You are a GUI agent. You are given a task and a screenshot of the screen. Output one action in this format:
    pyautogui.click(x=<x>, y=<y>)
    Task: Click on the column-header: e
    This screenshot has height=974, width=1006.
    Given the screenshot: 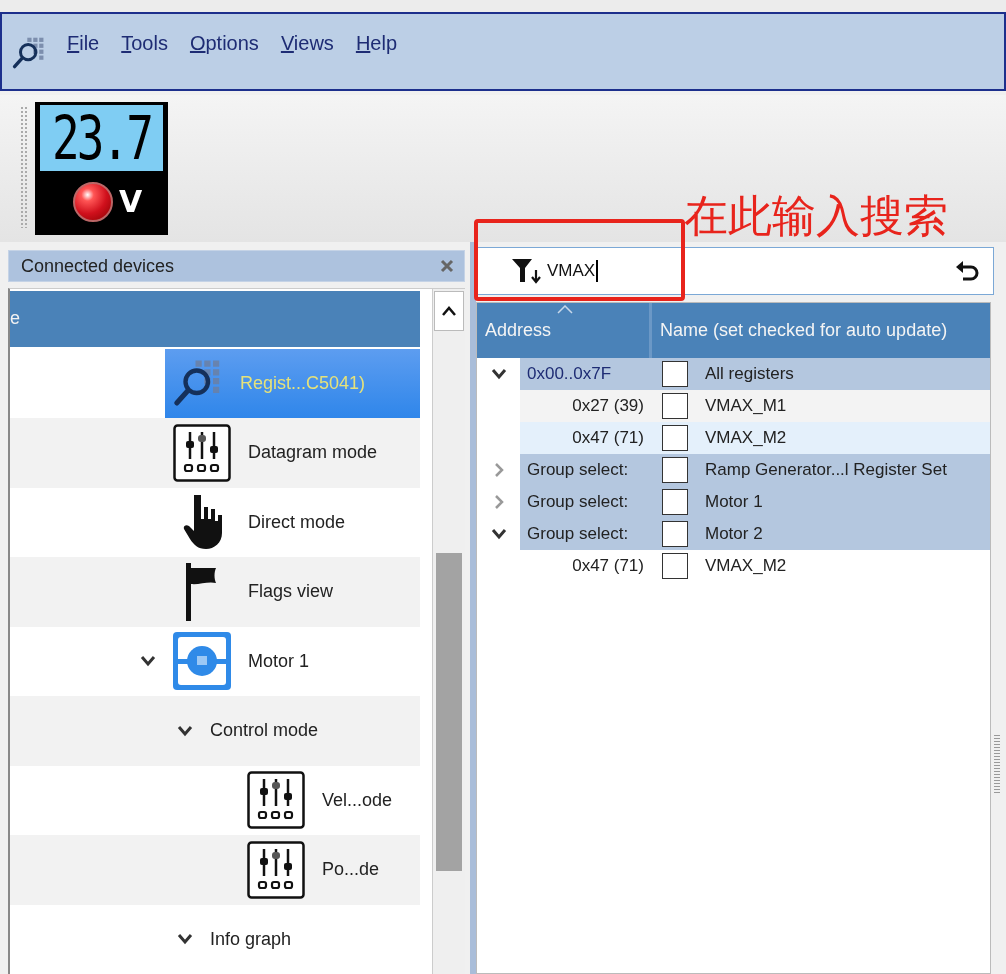 What is the action you would take?
    pyautogui.click(x=15, y=319)
    